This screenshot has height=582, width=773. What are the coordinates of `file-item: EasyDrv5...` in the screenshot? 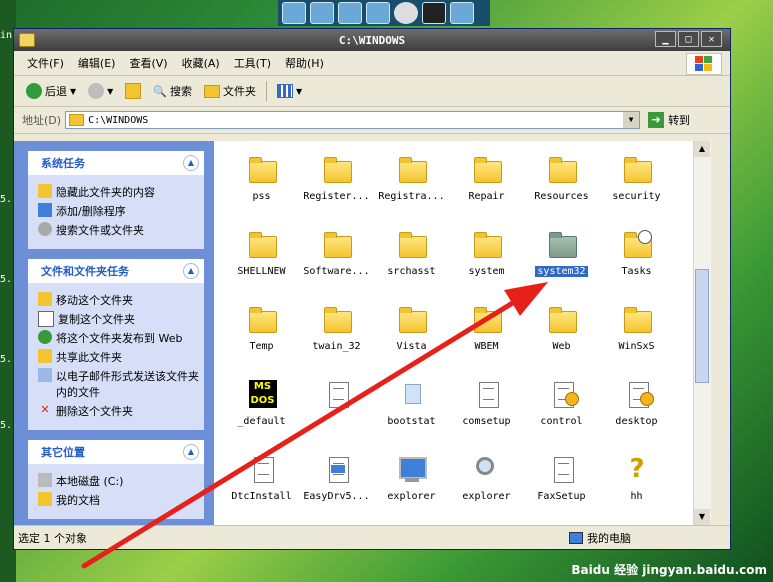 It's located at (336, 484).